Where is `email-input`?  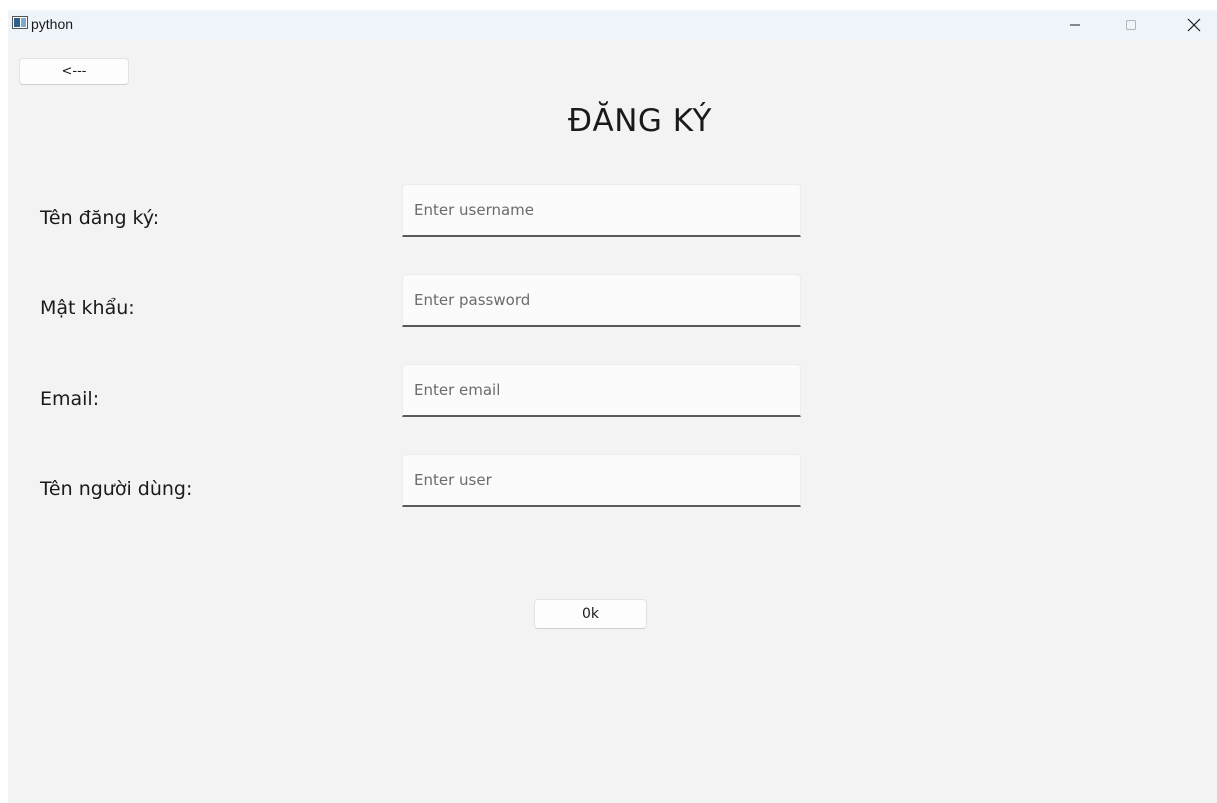 email-input is located at coordinates (601, 390).